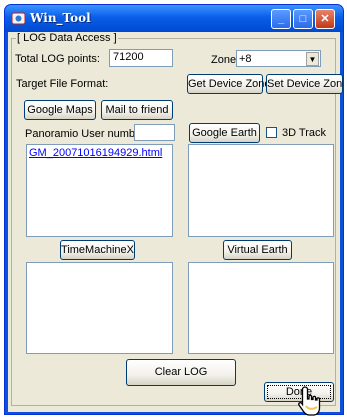 This screenshot has height=418, width=347. I want to click on list-item: GM_20071016194929.html, so click(95, 153).